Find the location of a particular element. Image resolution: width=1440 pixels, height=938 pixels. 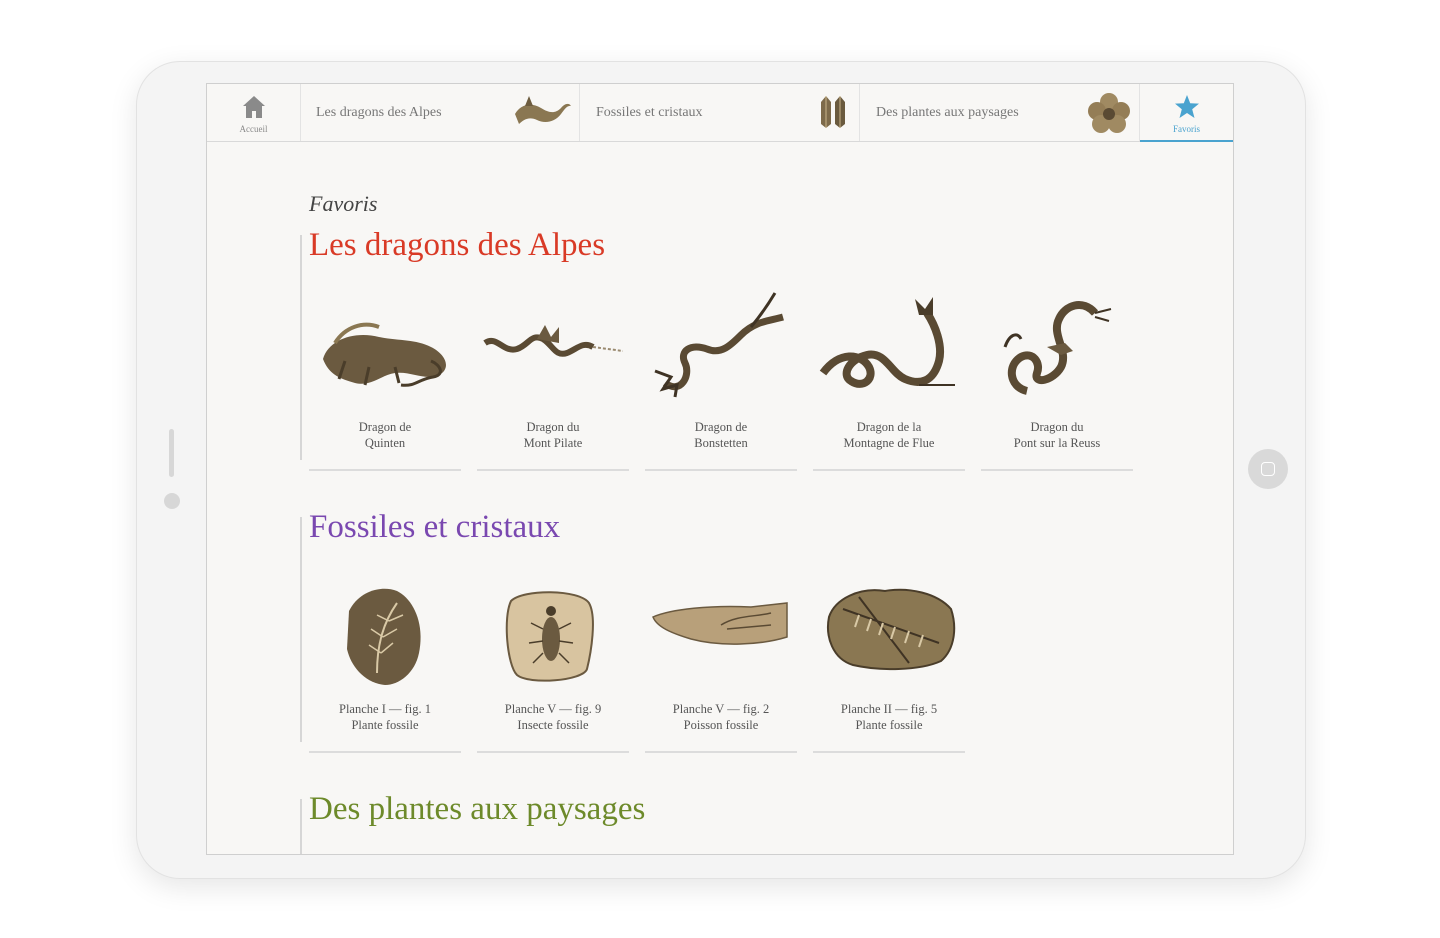

favorite-card: Dragon du Mont Pilate is located at coordinates (553, 381).